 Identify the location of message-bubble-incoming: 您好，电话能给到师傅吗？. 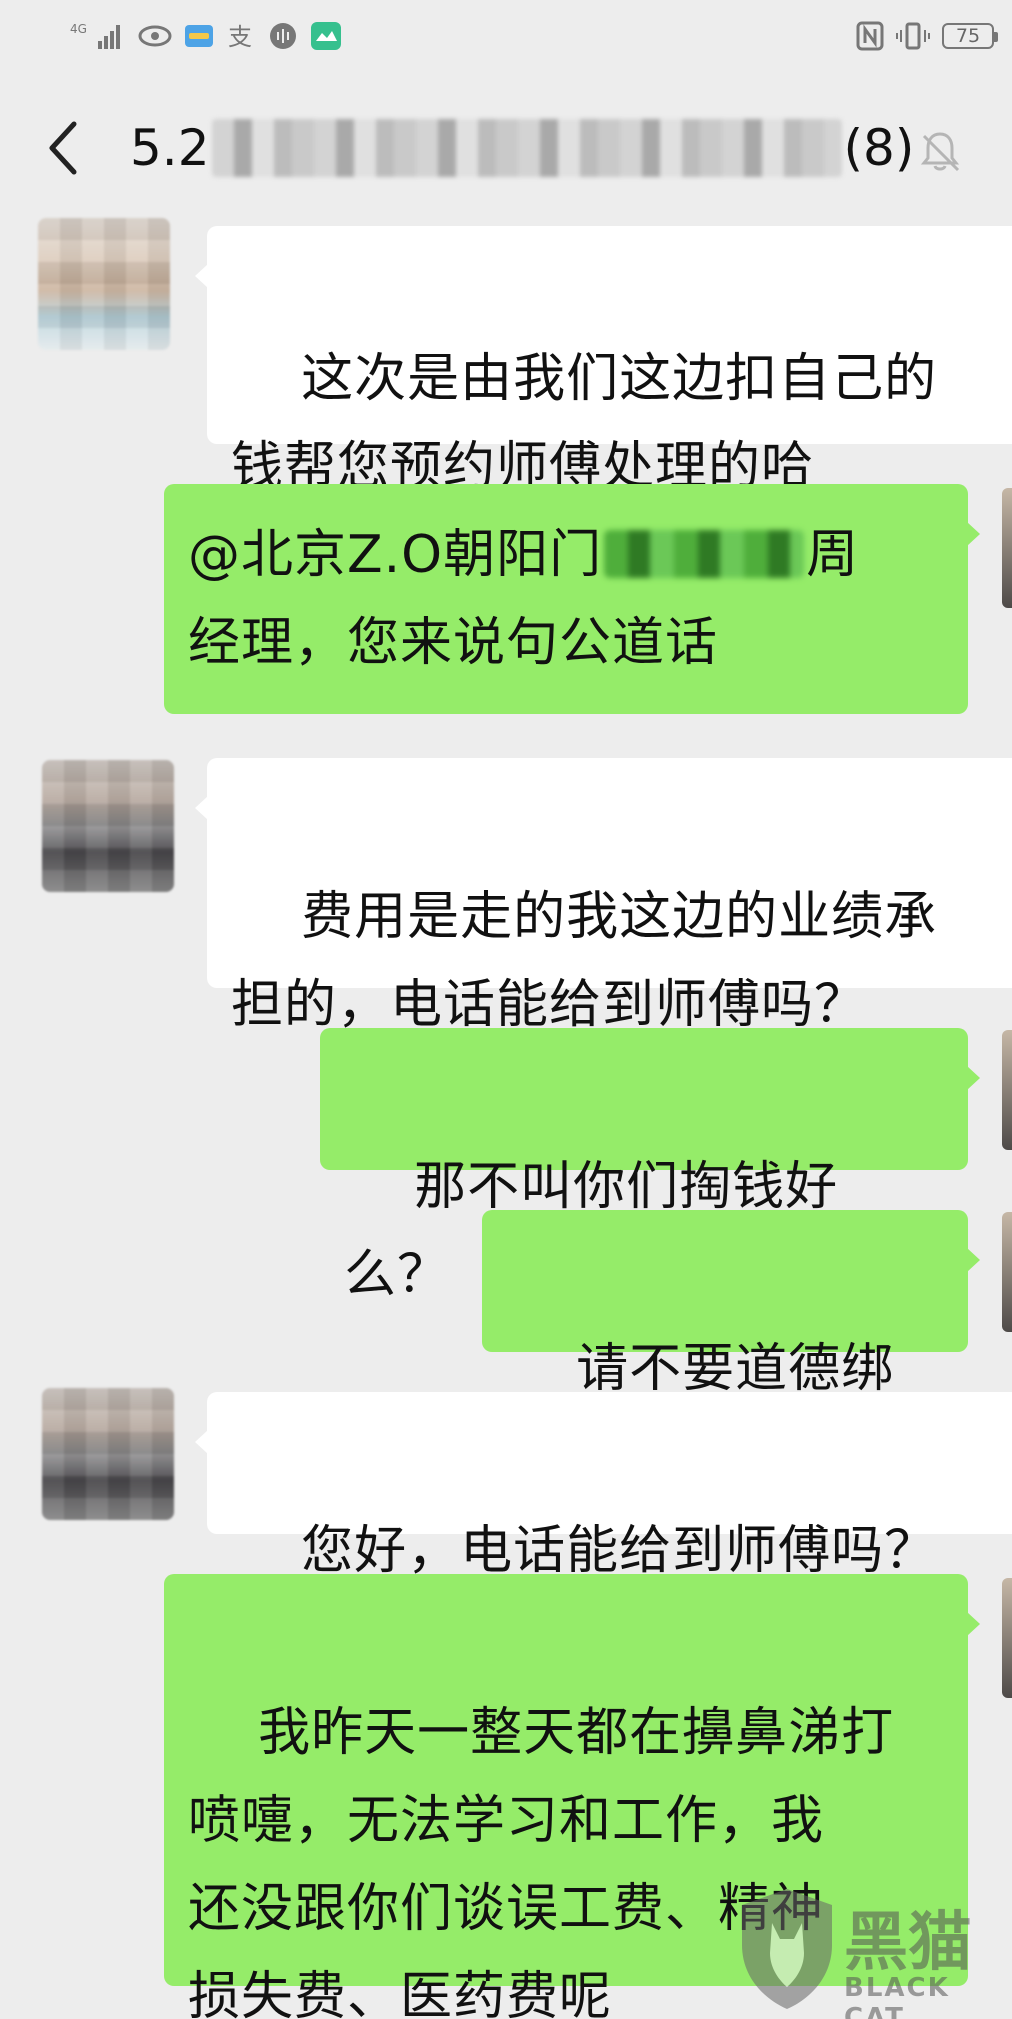
(603, 1486).